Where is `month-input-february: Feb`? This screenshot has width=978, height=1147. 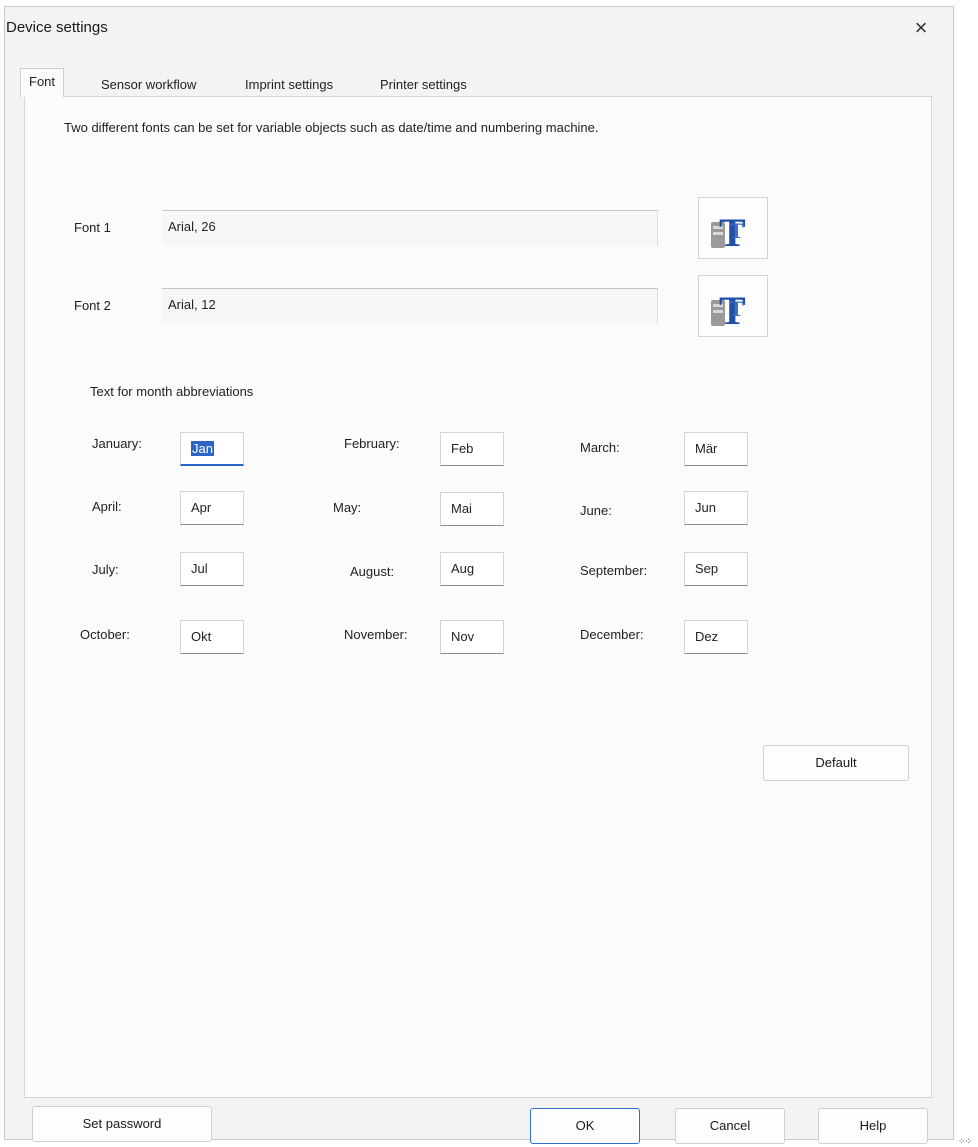 month-input-february: Feb is located at coordinates (472, 449).